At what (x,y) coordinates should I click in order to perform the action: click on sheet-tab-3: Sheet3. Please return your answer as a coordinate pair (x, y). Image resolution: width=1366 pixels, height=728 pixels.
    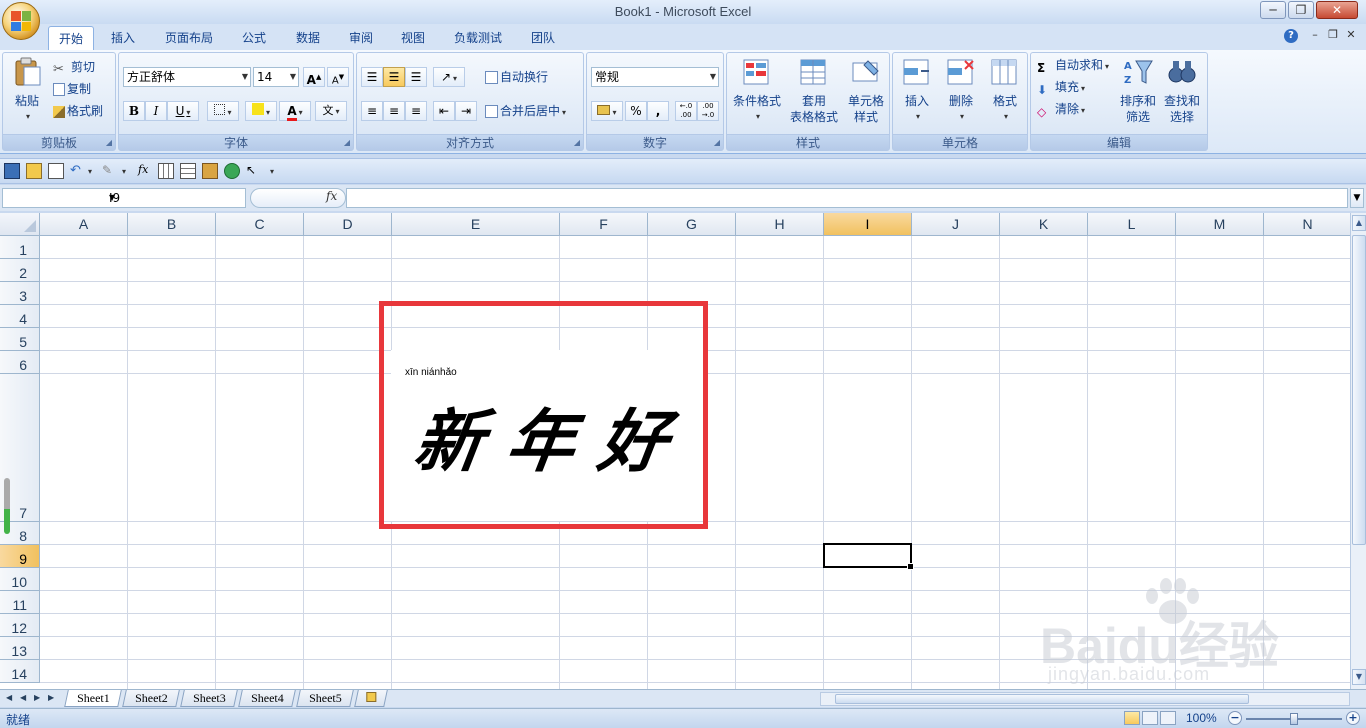
    Looking at the image, I should click on (209, 698).